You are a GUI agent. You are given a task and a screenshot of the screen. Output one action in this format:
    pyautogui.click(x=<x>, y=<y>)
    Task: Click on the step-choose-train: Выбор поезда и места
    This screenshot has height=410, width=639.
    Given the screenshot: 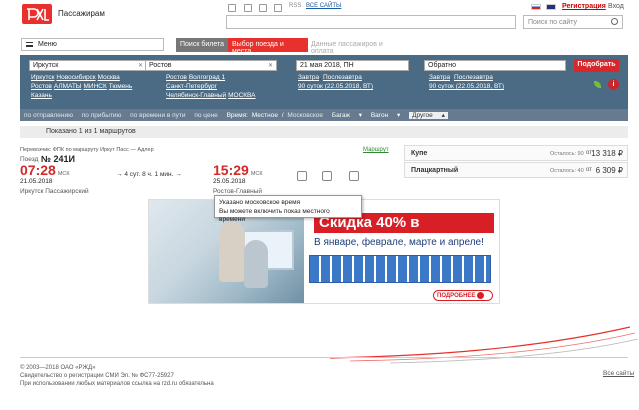 What is the action you would take?
    pyautogui.click(x=268, y=46)
    